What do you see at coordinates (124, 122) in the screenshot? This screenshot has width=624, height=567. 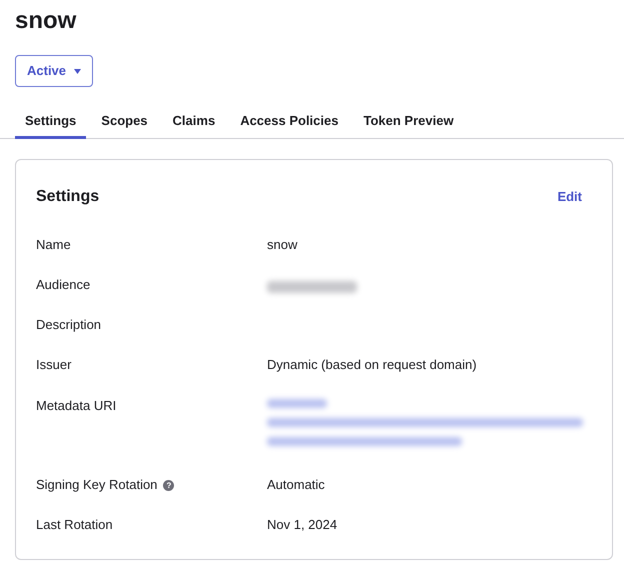 I see `tab: Scopes` at bounding box center [124, 122].